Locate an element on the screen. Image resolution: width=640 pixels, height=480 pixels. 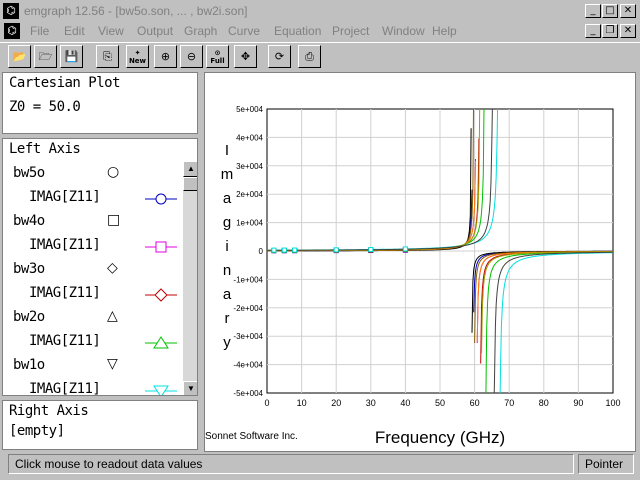
new-label: New is located at coordinates (137, 61).